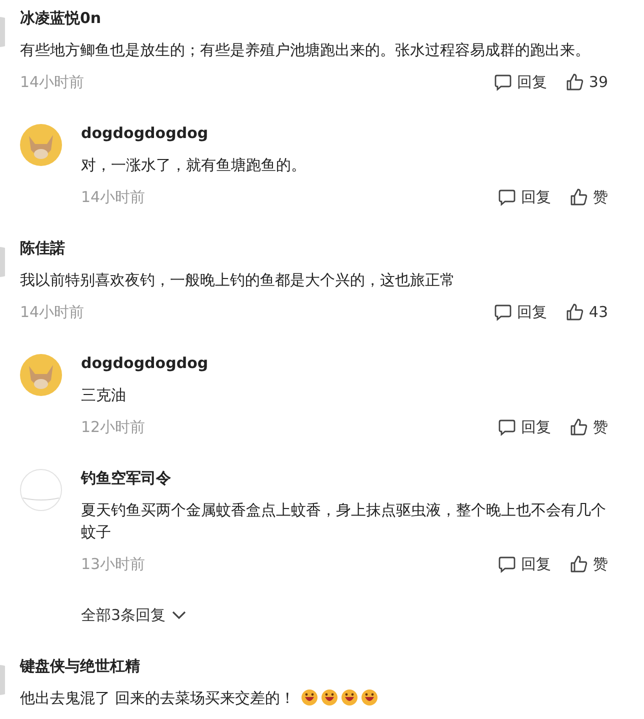 This screenshot has width=644, height=719. Describe the element at coordinates (344, 478) in the screenshot. I see `username: 钓鱼空军司令` at that location.